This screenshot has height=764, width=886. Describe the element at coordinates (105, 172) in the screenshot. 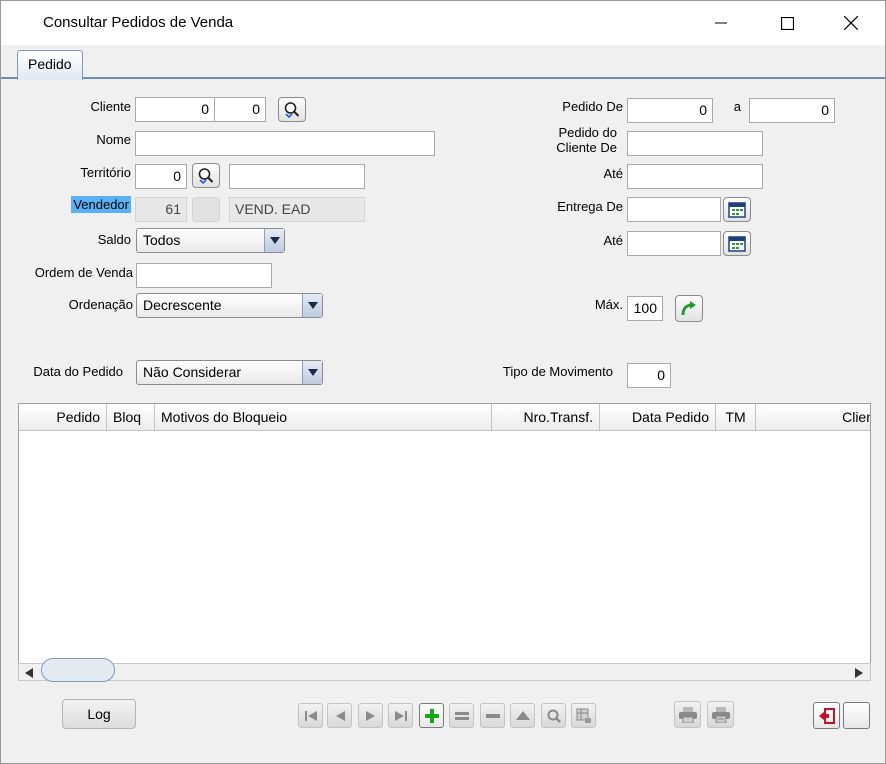

I see `territorio-label: Território` at that location.